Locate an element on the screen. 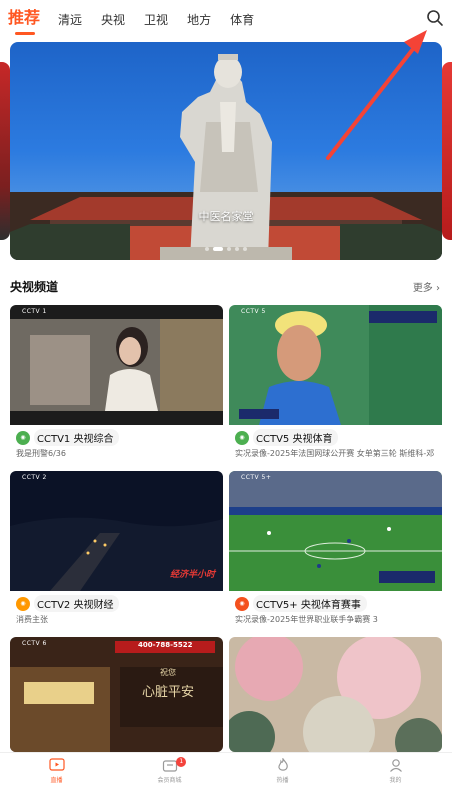  current-program: 实况录像-2025年世界职业联手争霸赛 3 is located at coordinates (306, 619).